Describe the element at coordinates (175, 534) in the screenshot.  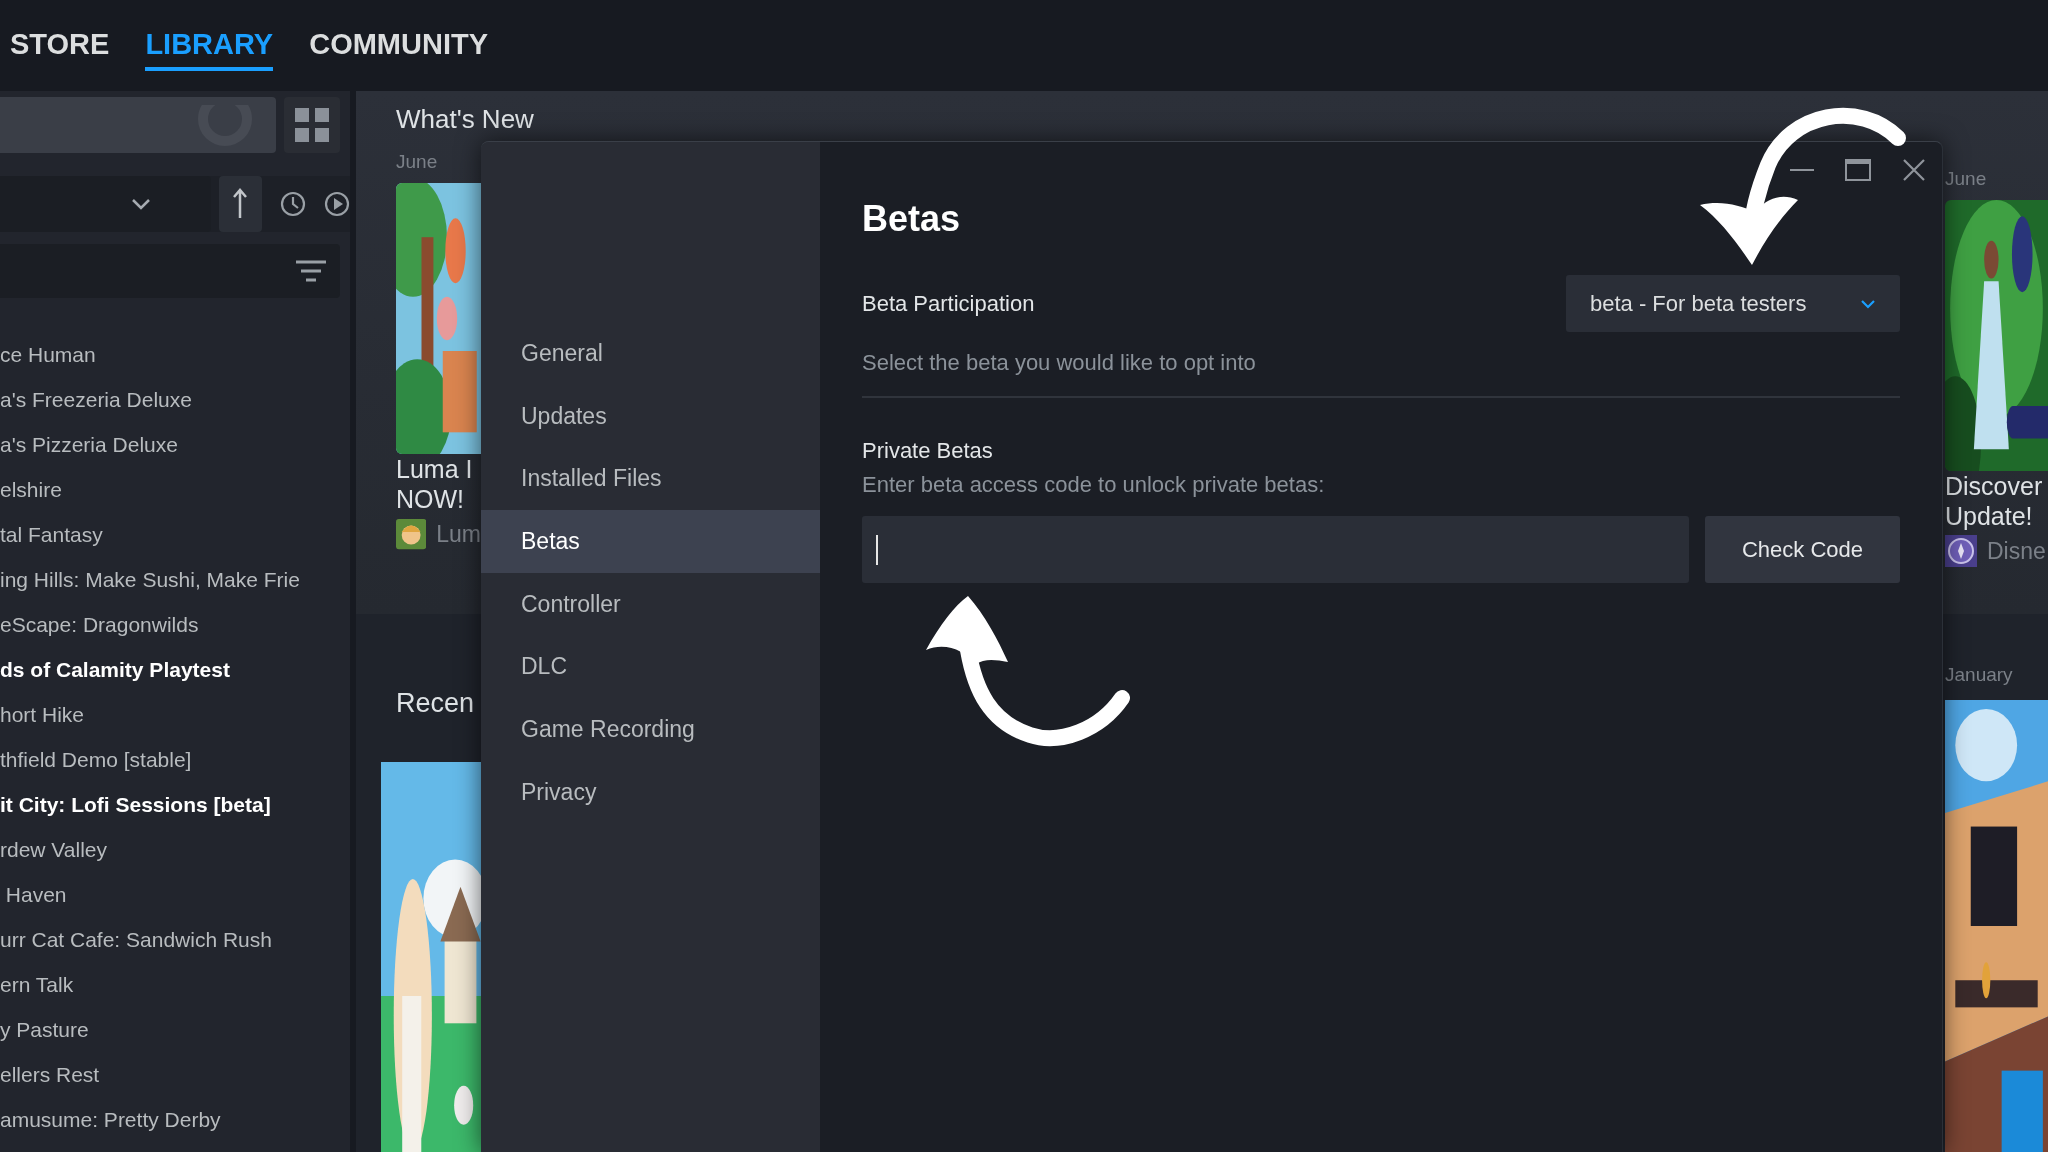
I see `game-list-item: tal Fantasy` at that location.